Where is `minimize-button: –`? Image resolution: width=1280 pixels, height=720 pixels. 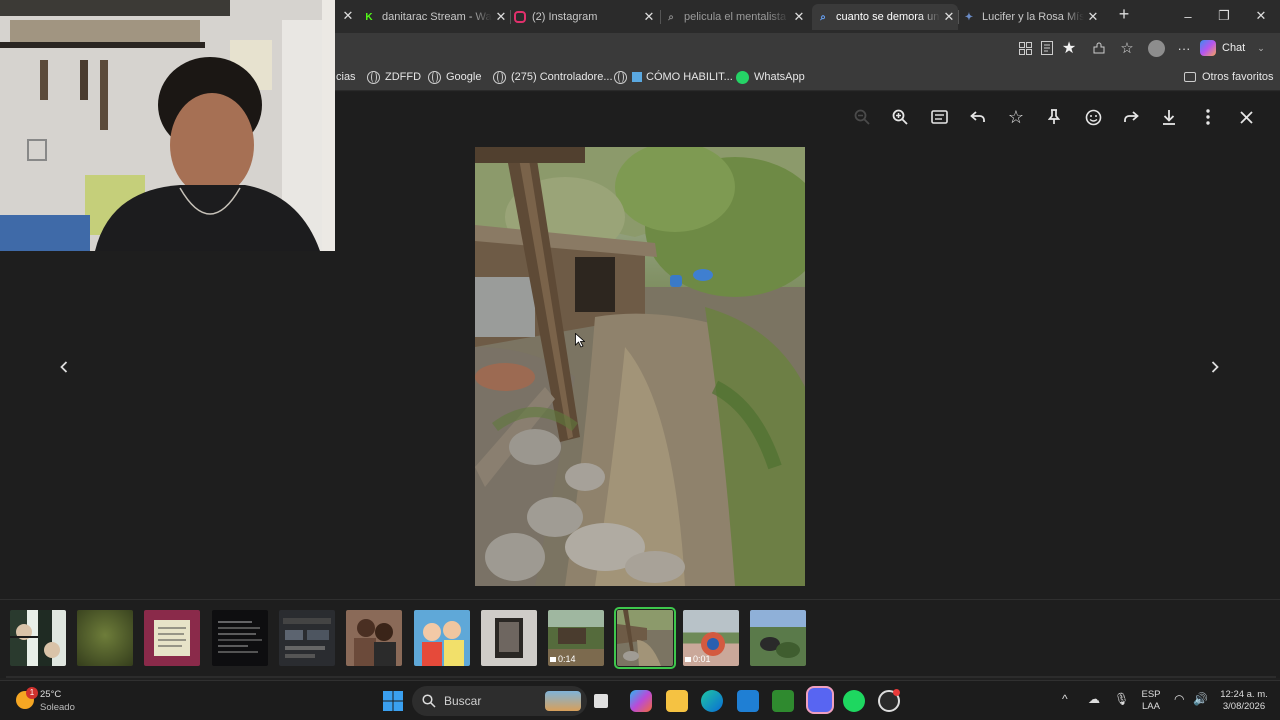
minimize-button: – is located at coordinates (1188, 16).